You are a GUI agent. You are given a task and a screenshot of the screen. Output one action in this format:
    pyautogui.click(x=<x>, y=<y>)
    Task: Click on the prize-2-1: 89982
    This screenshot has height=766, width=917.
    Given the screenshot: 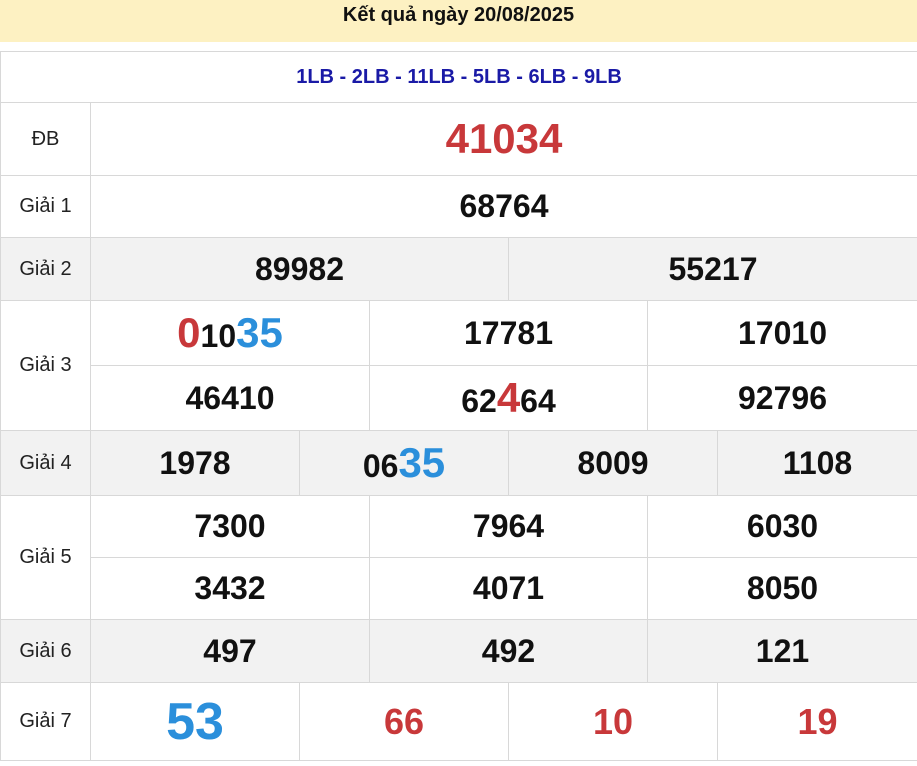 What is the action you would take?
    pyautogui.click(x=299, y=269)
    